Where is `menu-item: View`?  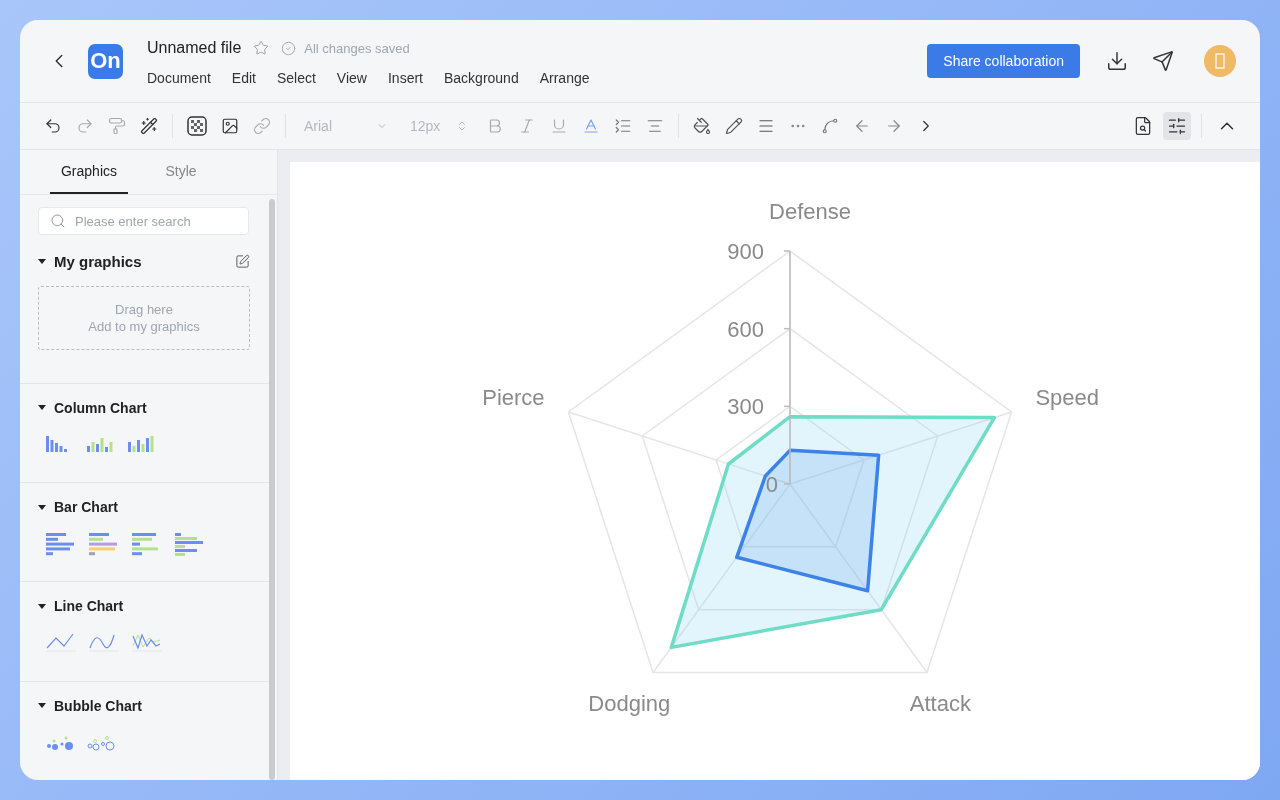
menu-item: View is located at coordinates (351, 78).